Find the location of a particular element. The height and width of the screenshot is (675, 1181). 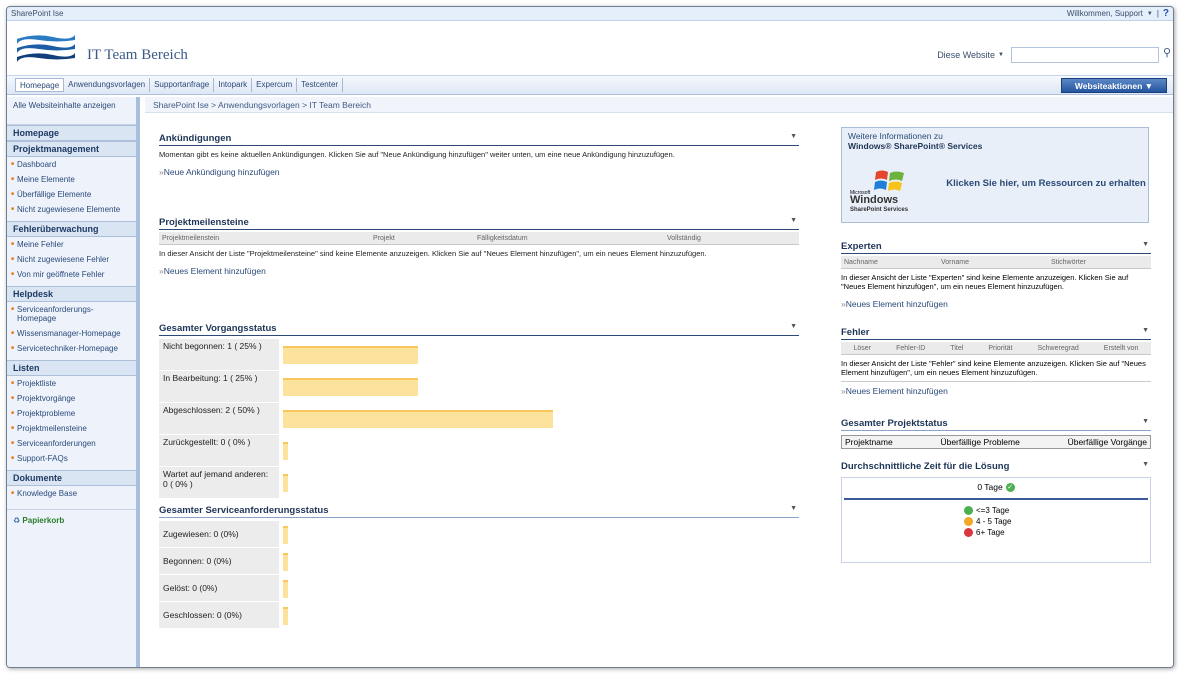

site-title: IT Team Bereich is located at coordinates (137, 55).